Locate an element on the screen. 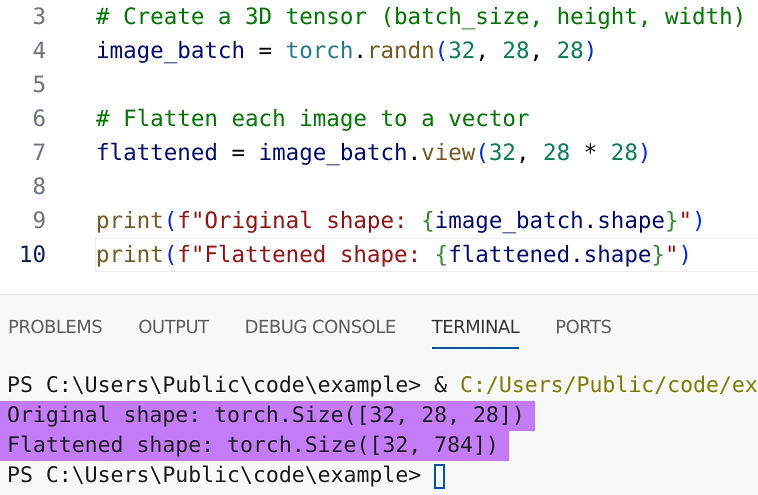 This screenshot has width=758, height=495. panel-tab: PORTS is located at coordinates (583, 333).